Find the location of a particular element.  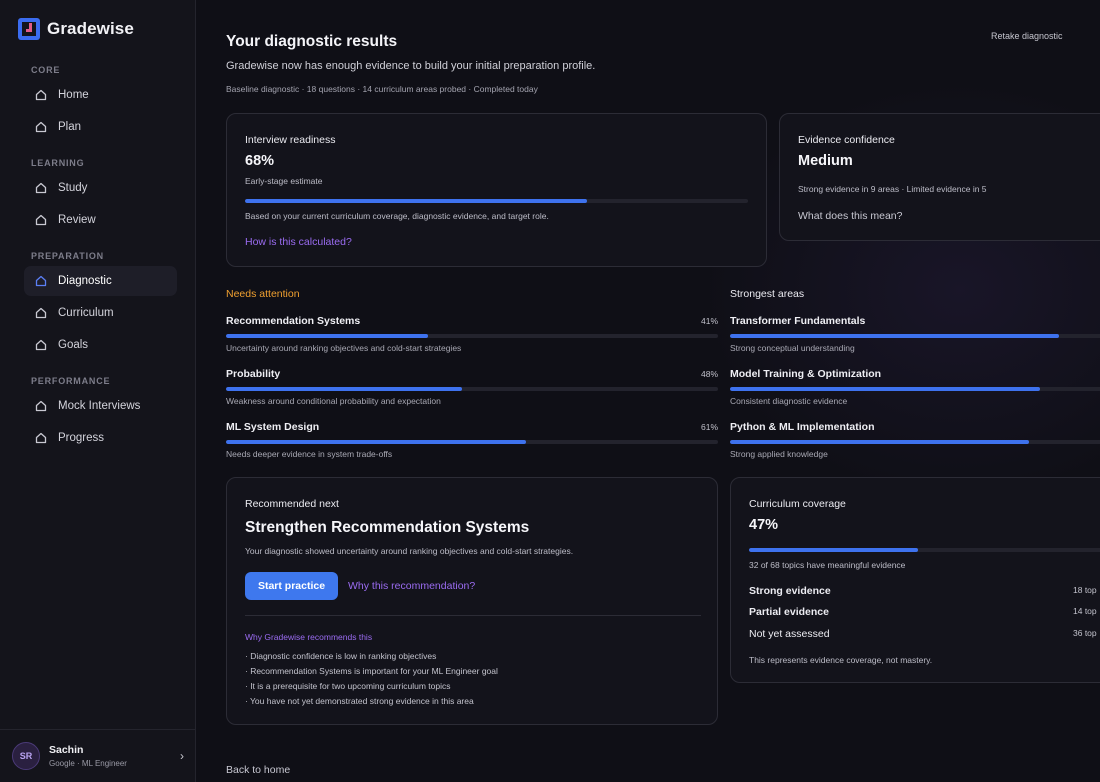

coverage-row-label: Not yet assessed is located at coordinates (789, 634).